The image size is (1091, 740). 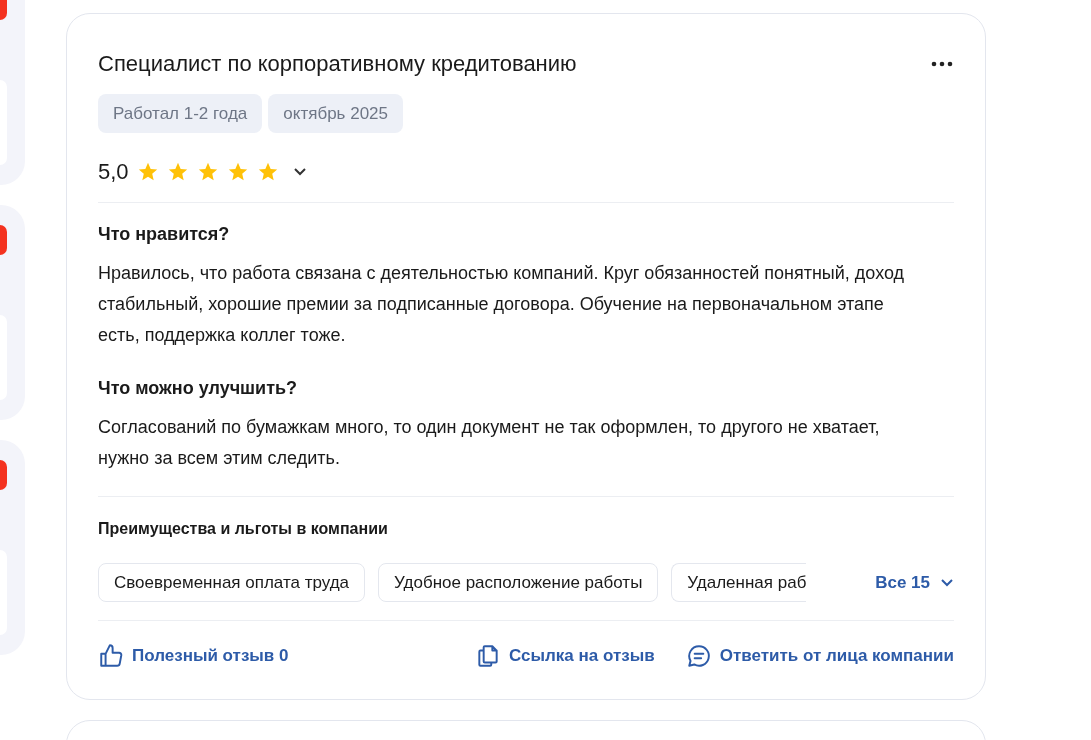 I want to click on benefit-chip: Удаленная раб, so click(x=739, y=582).